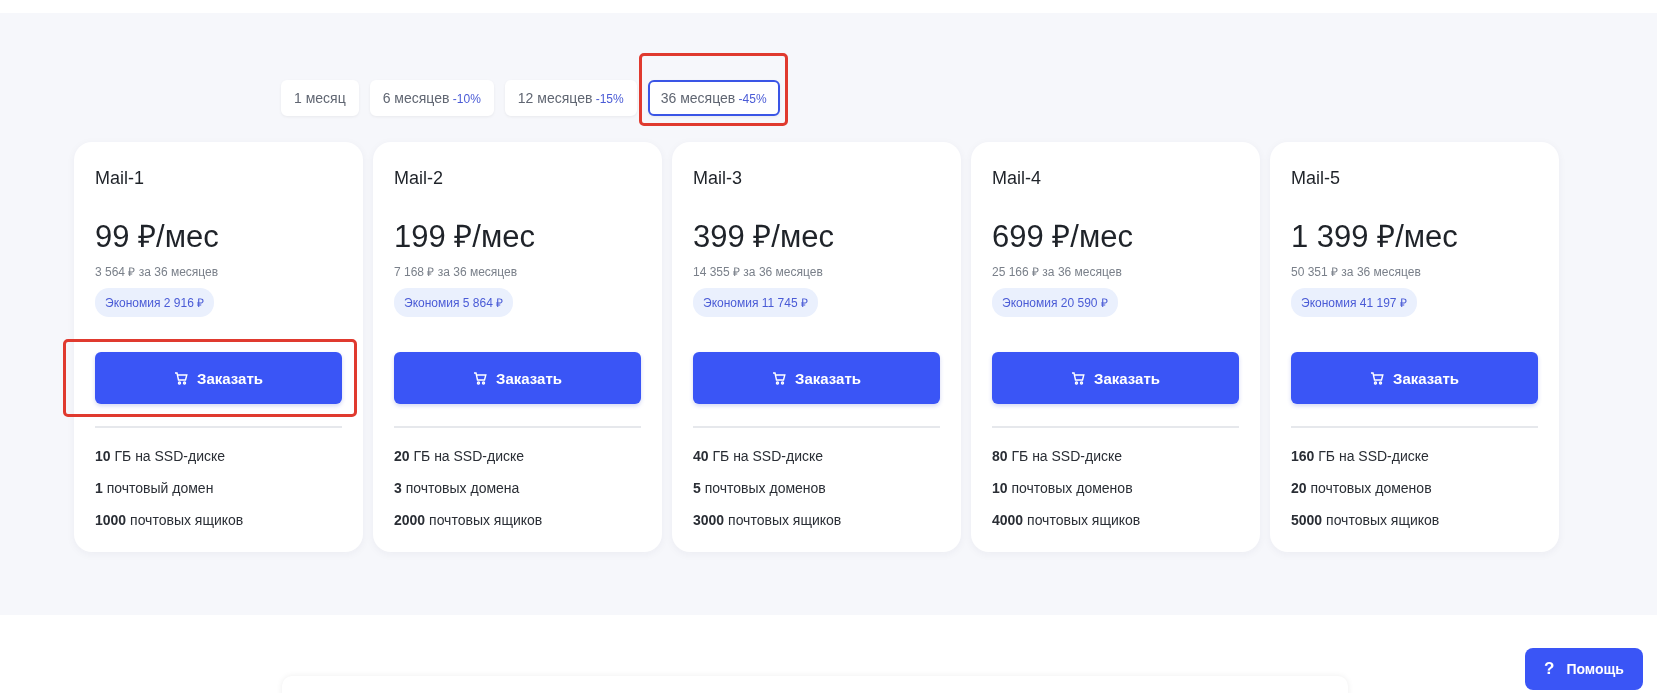 This screenshot has width=1657, height=693. What do you see at coordinates (760, 488) in the screenshot?
I see `plan-feature: 5 почтовых доменов` at bounding box center [760, 488].